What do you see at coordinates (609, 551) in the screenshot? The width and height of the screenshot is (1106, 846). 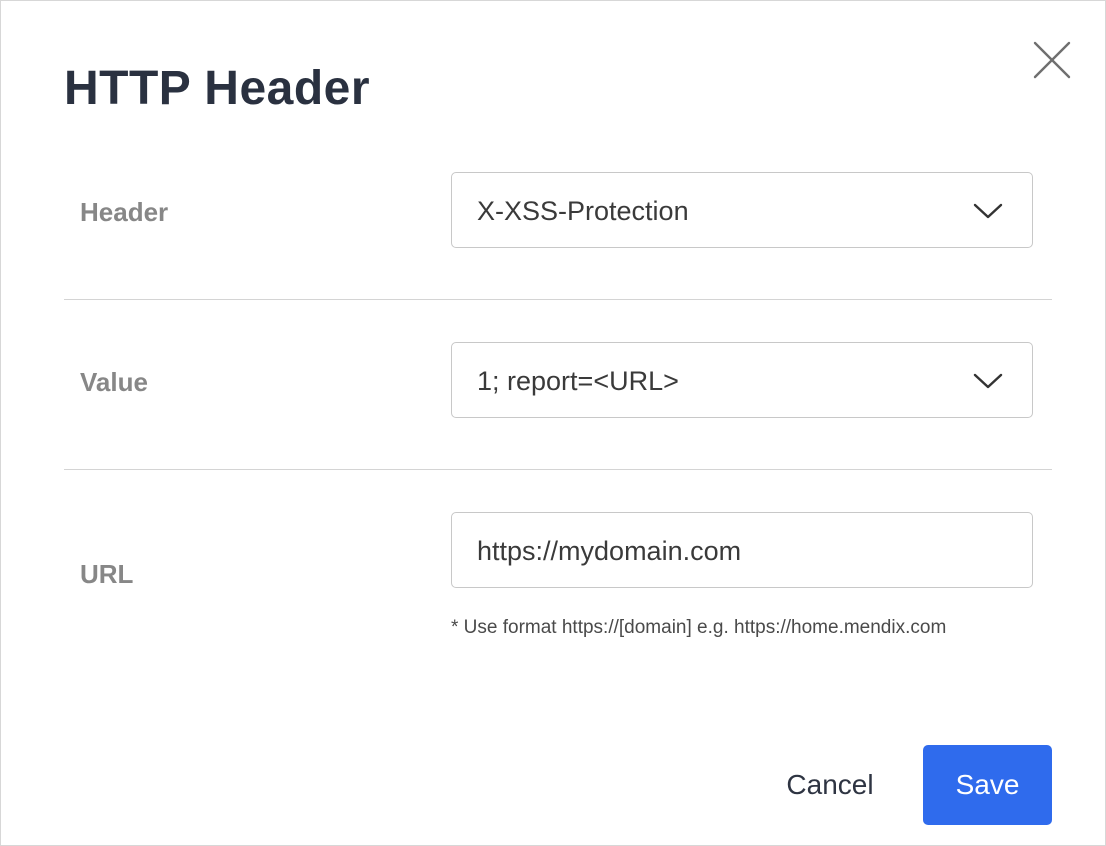 I see `url-input-value: https://mydomain.com` at bounding box center [609, 551].